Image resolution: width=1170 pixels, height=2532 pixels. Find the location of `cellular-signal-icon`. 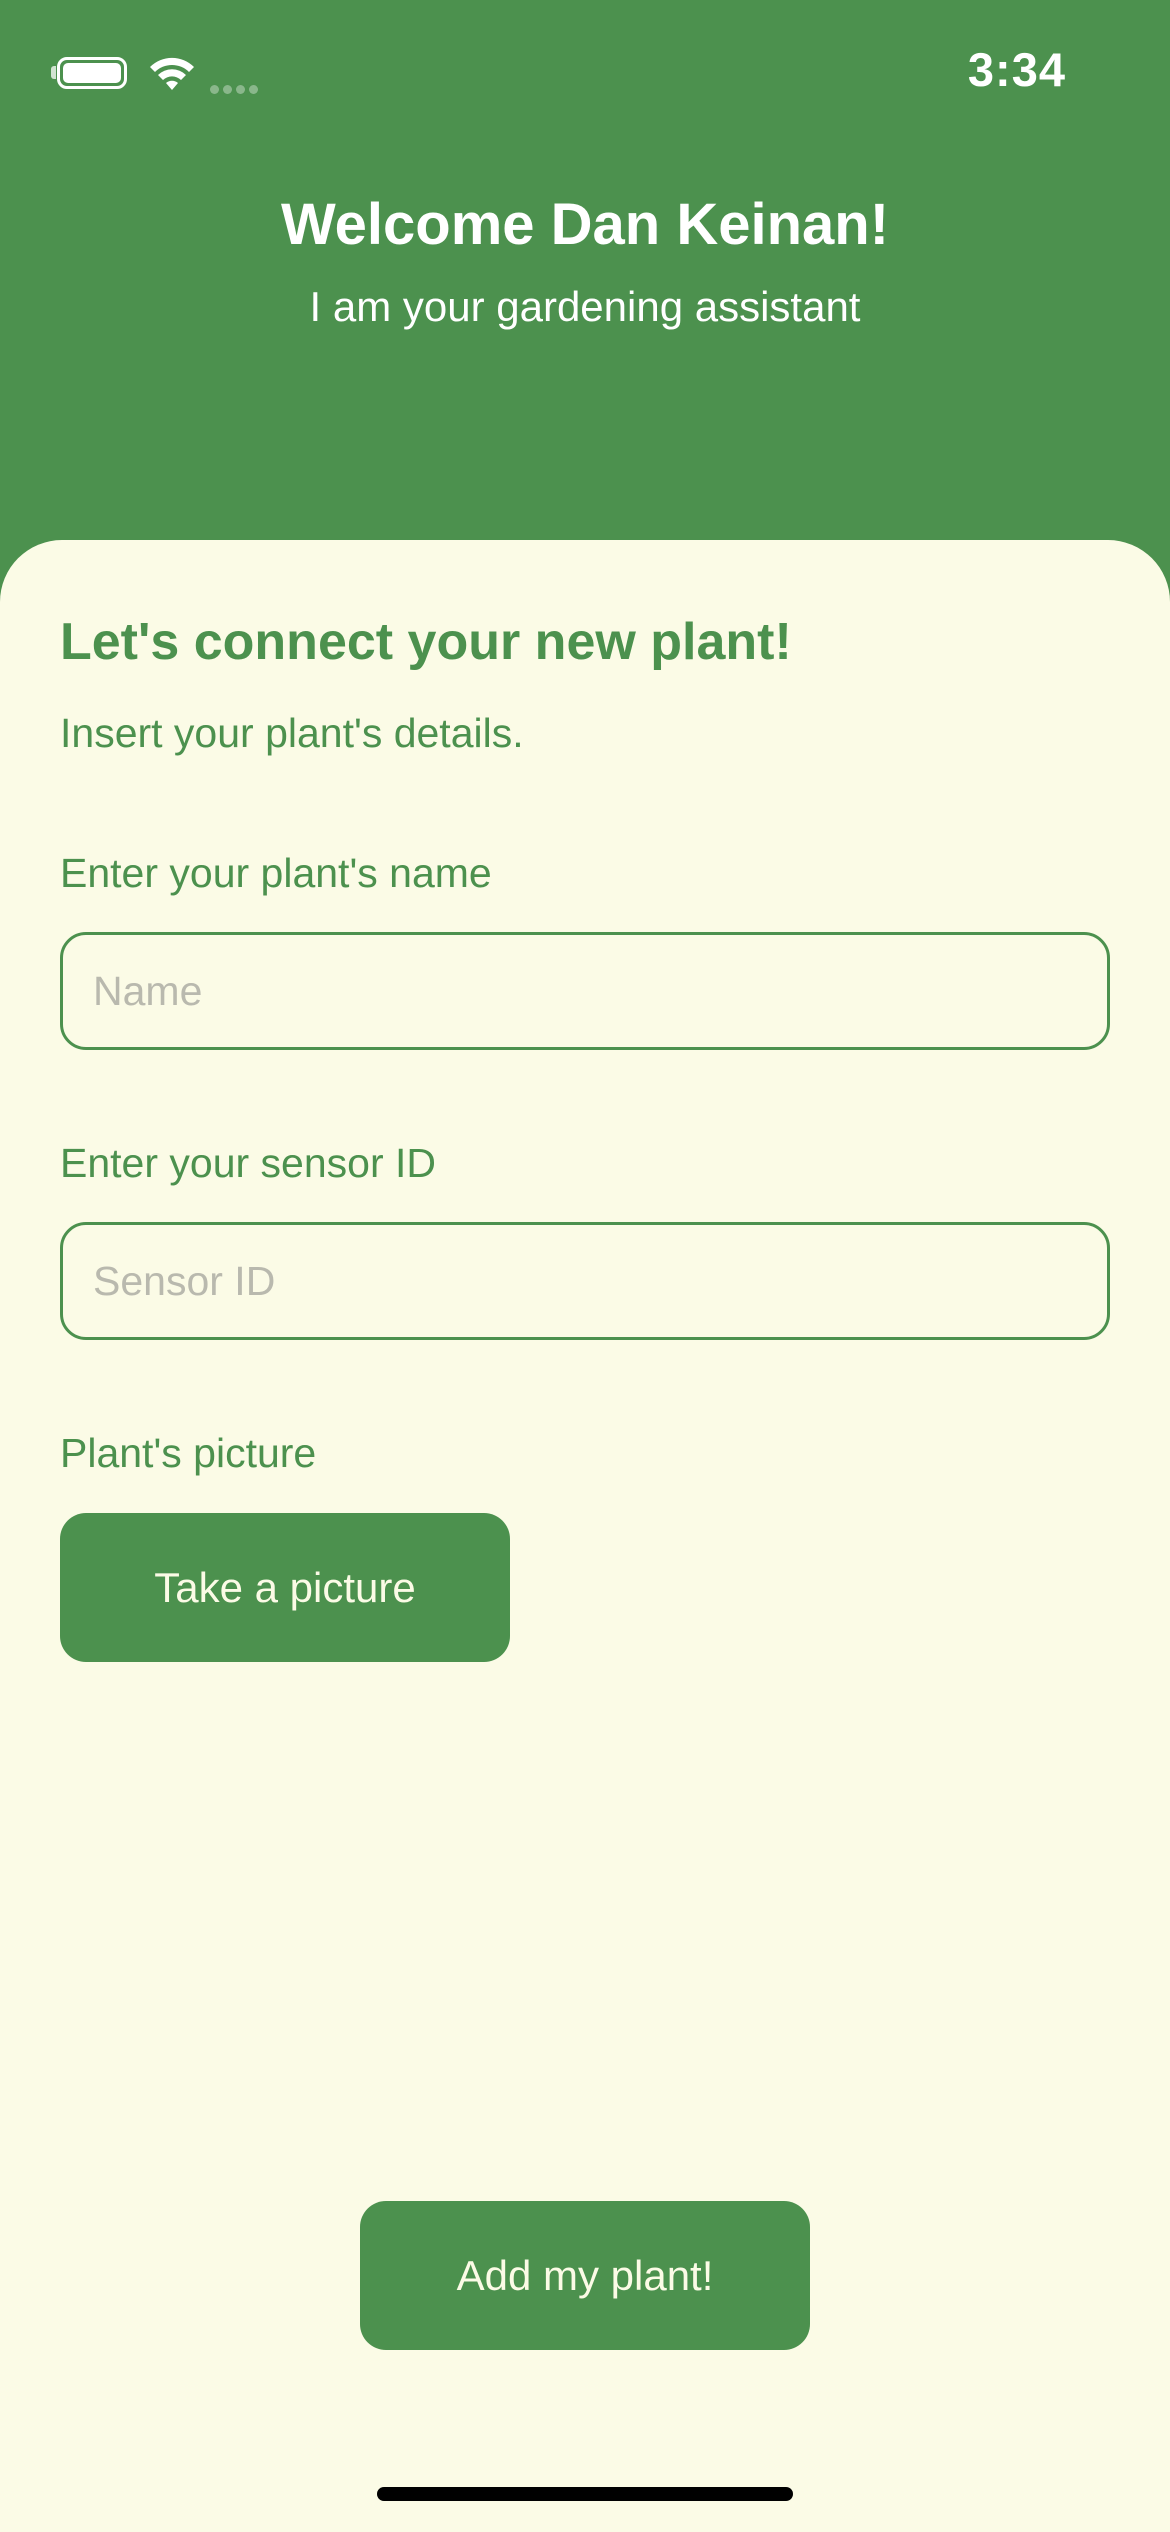

cellular-signal-icon is located at coordinates (238, 87).